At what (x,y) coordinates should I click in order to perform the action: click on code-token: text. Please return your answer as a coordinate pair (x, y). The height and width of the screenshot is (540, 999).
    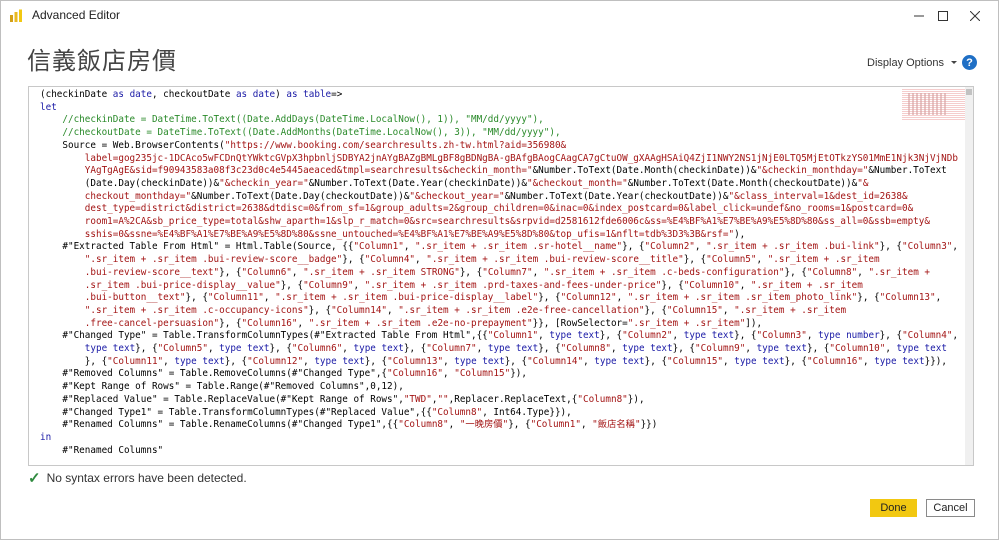
    Looking at the image, I should click on (258, 349).